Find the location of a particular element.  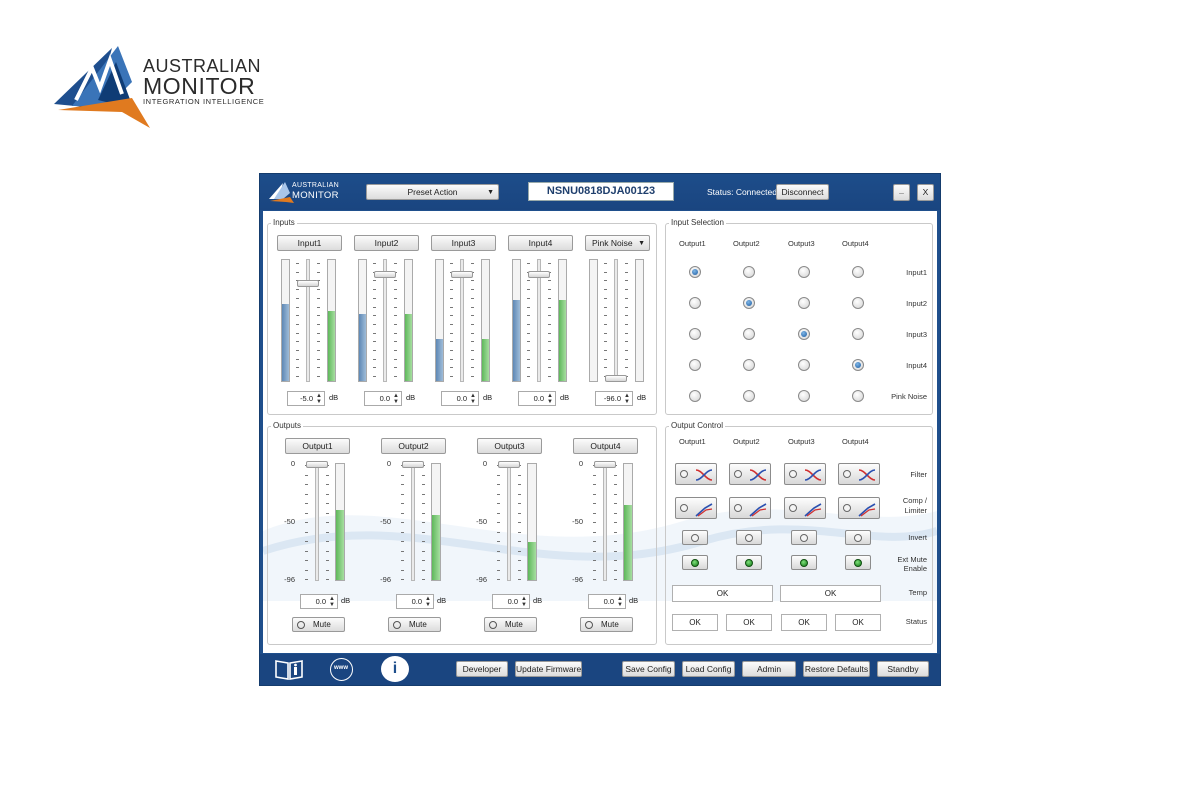

disconnect-button: Disconnect is located at coordinates (802, 192).